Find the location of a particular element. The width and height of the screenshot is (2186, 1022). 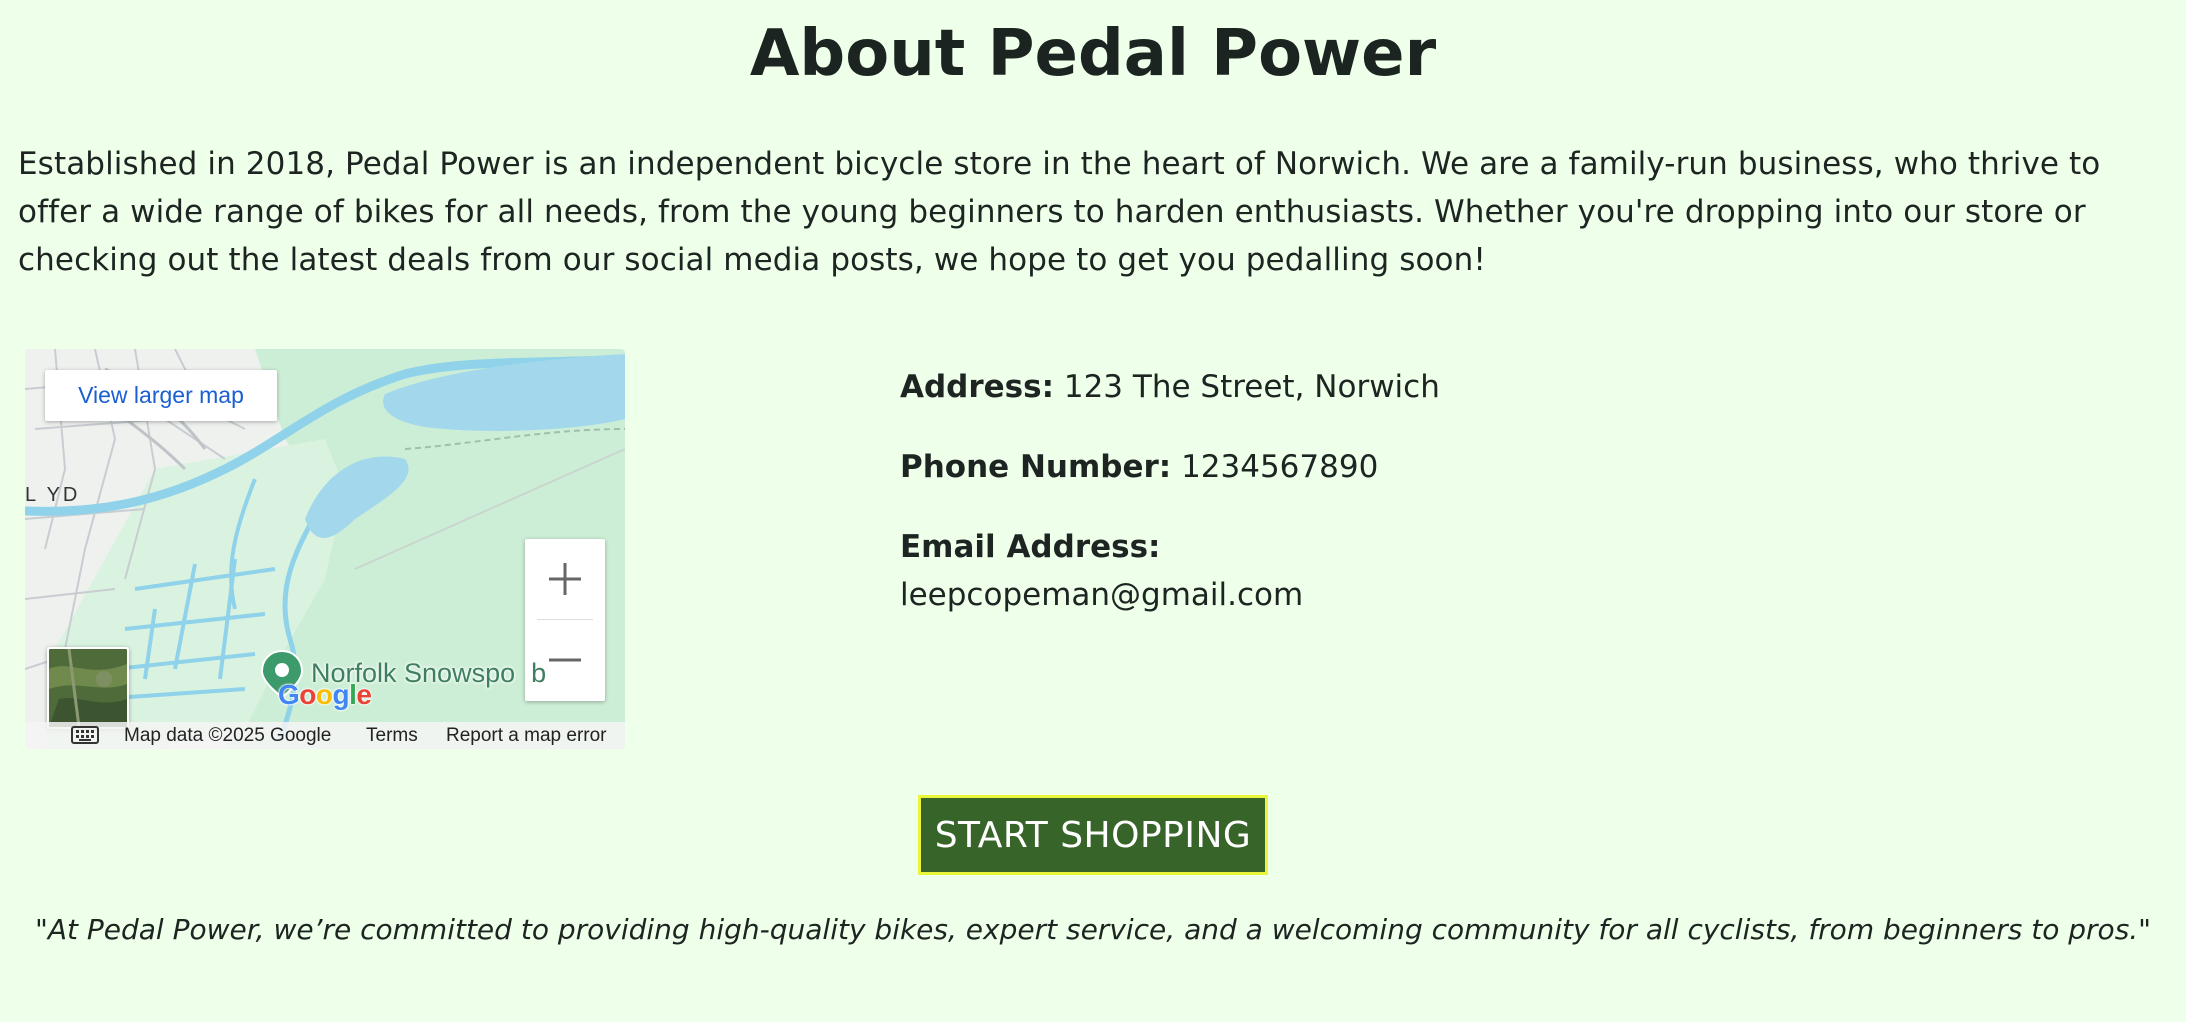

map-area-label: L YD is located at coordinates (53, 495).